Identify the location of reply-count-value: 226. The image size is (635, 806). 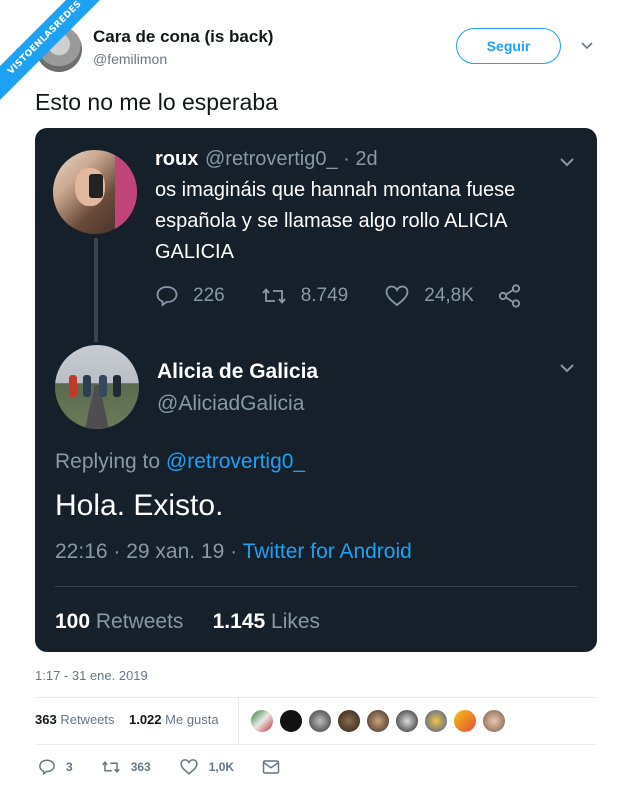
(209, 295).